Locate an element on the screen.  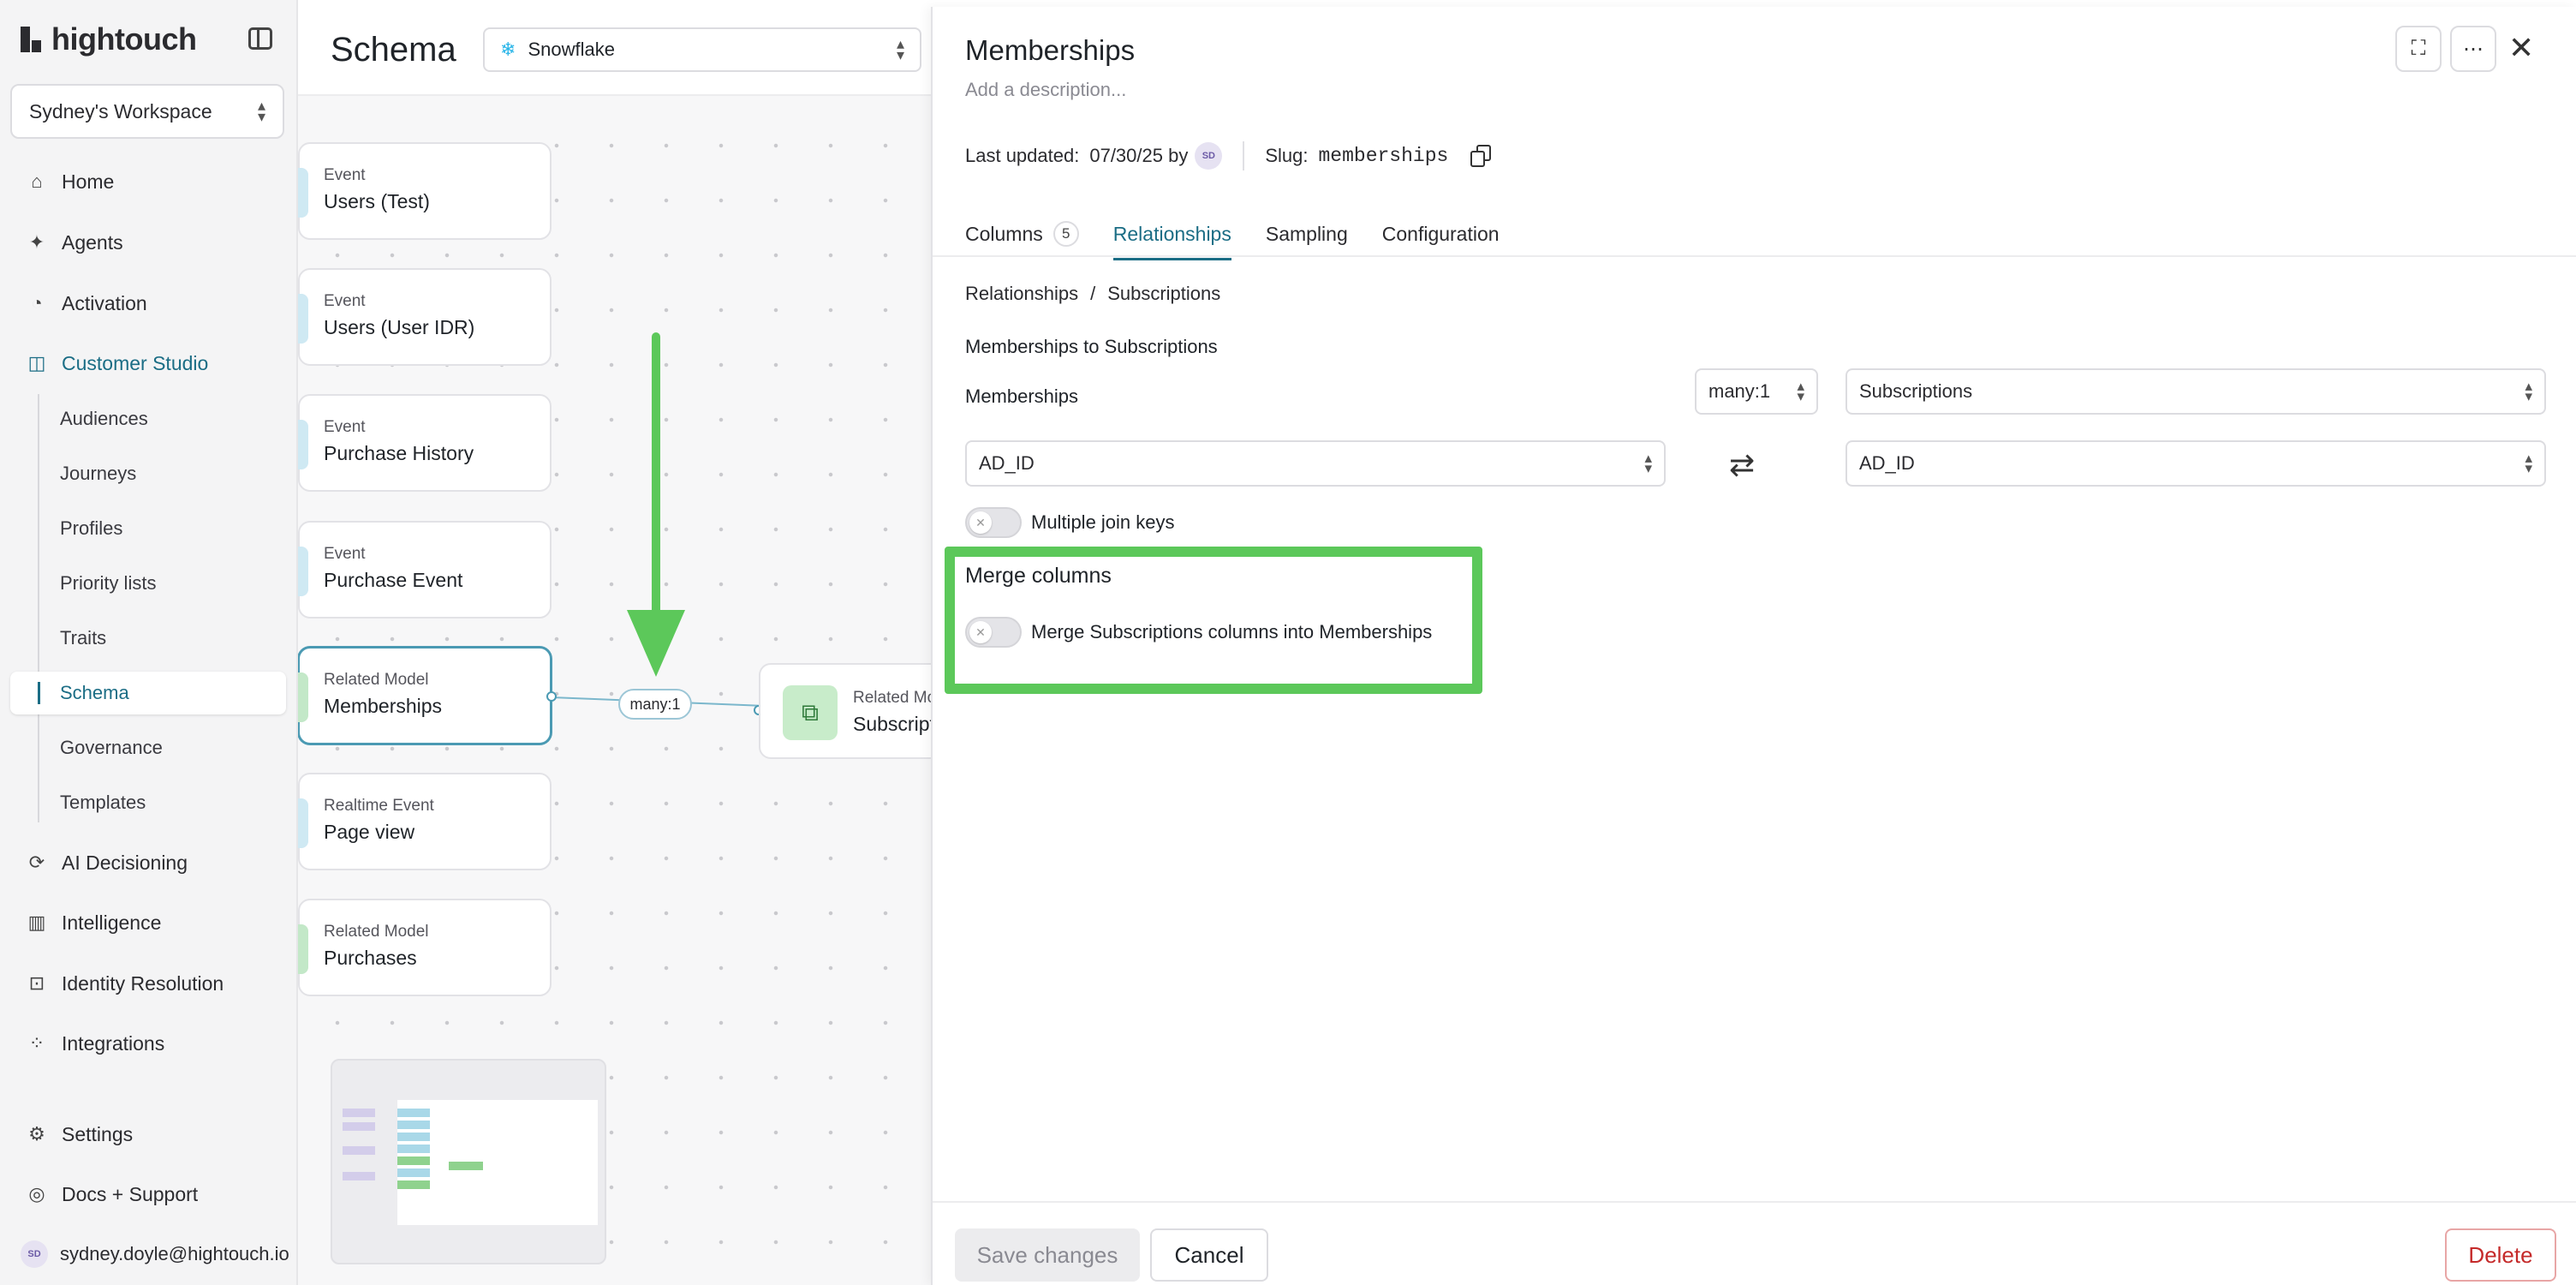
panel-title: Memberships is located at coordinates (1050, 51).